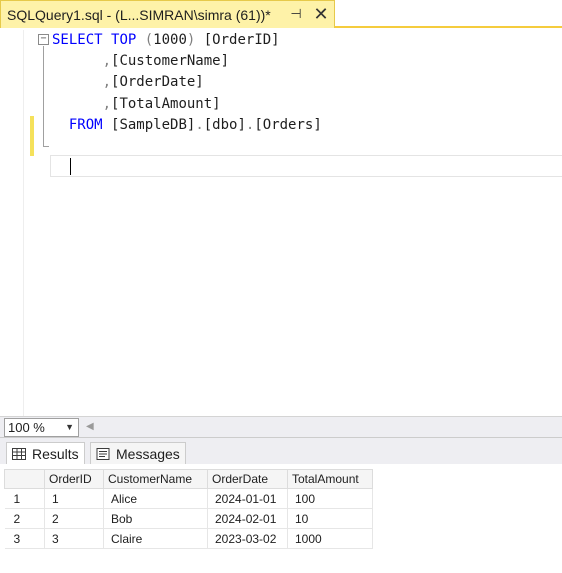 This screenshot has height=573, width=562. What do you see at coordinates (103, 453) in the screenshot?
I see `messages-icon` at bounding box center [103, 453].